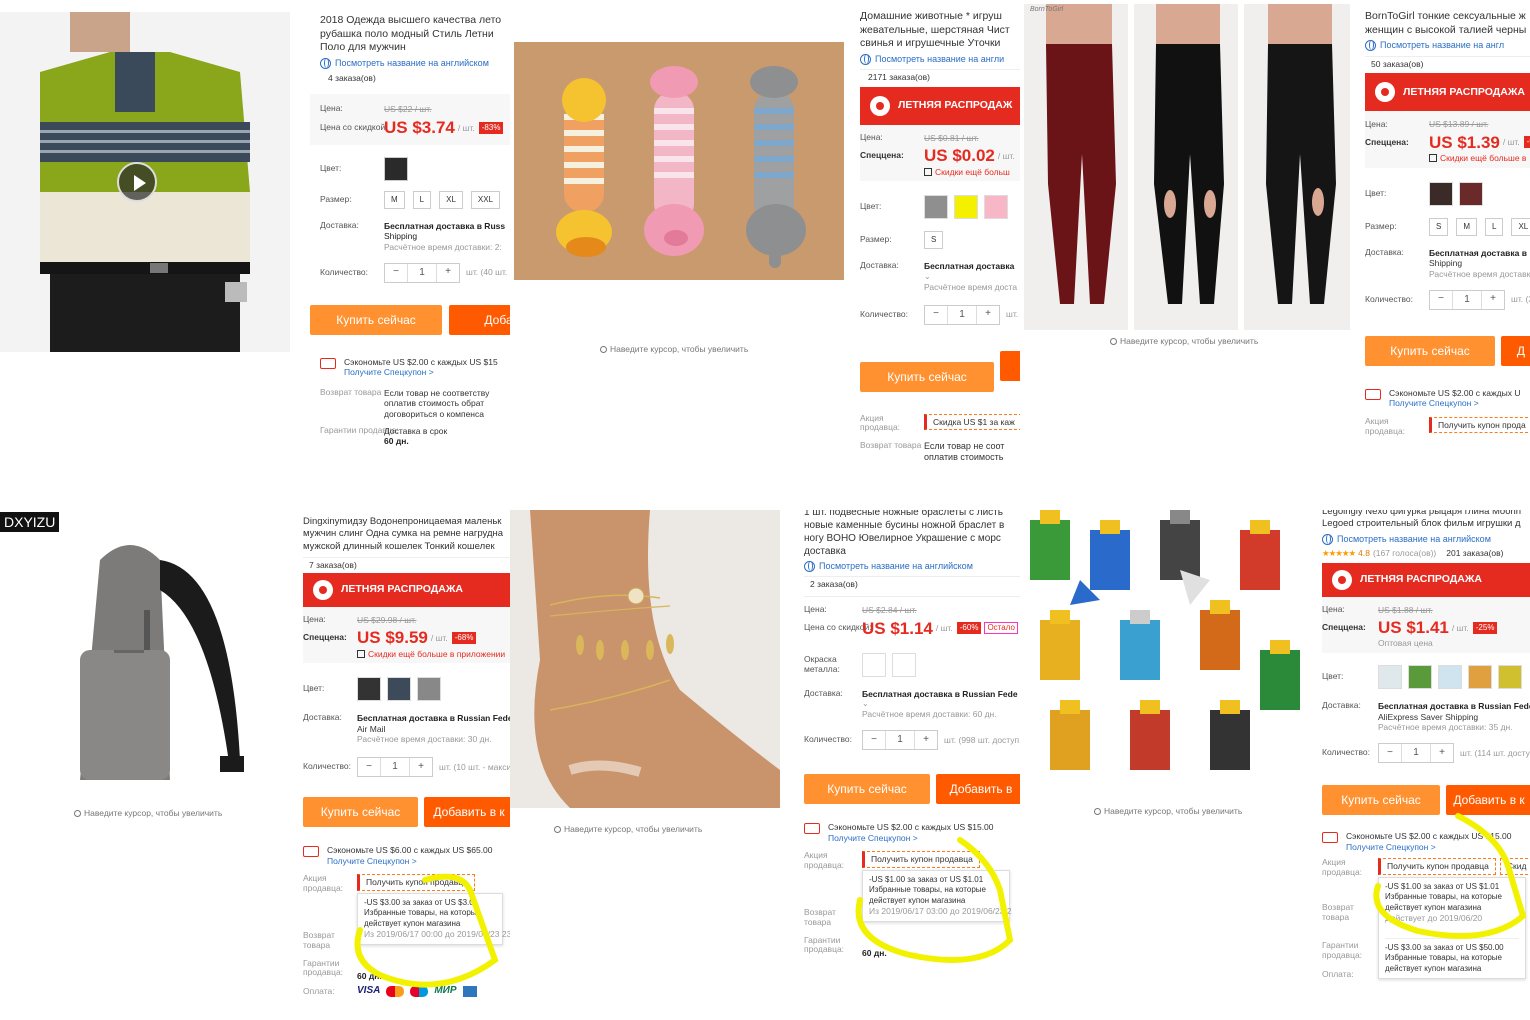  I want to click on play-button, so click(137, 182).